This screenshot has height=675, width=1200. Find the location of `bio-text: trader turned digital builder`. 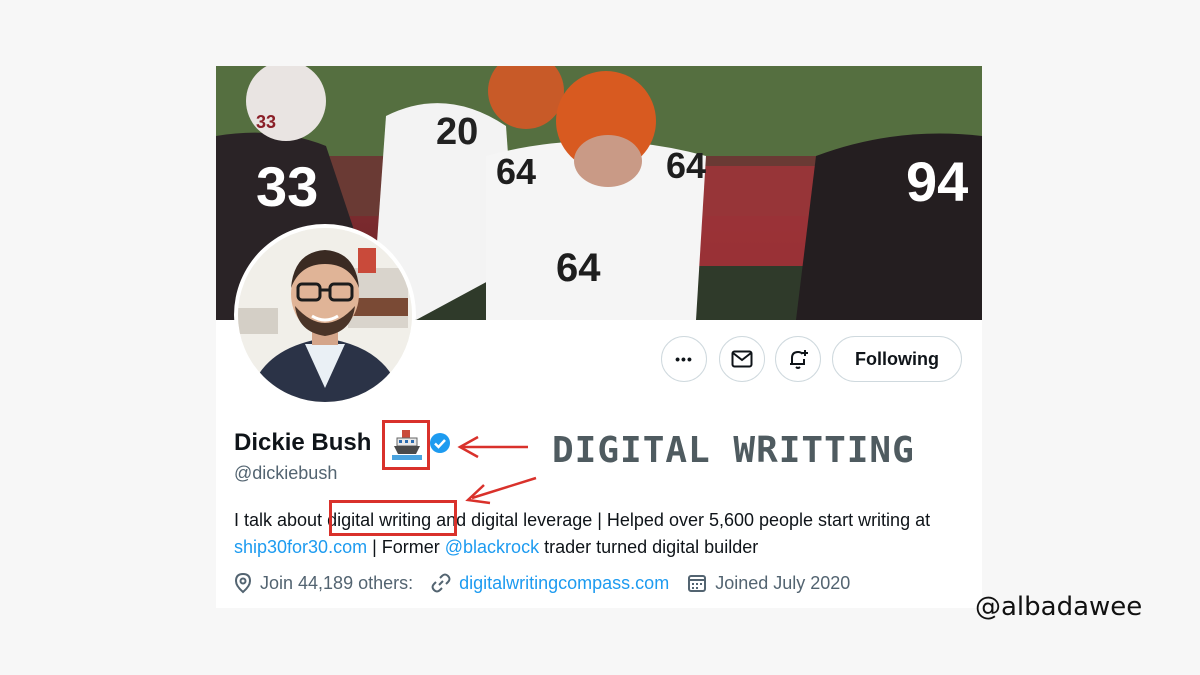

bio-text: trader turned digital builder is located at coordinates (649, 547).